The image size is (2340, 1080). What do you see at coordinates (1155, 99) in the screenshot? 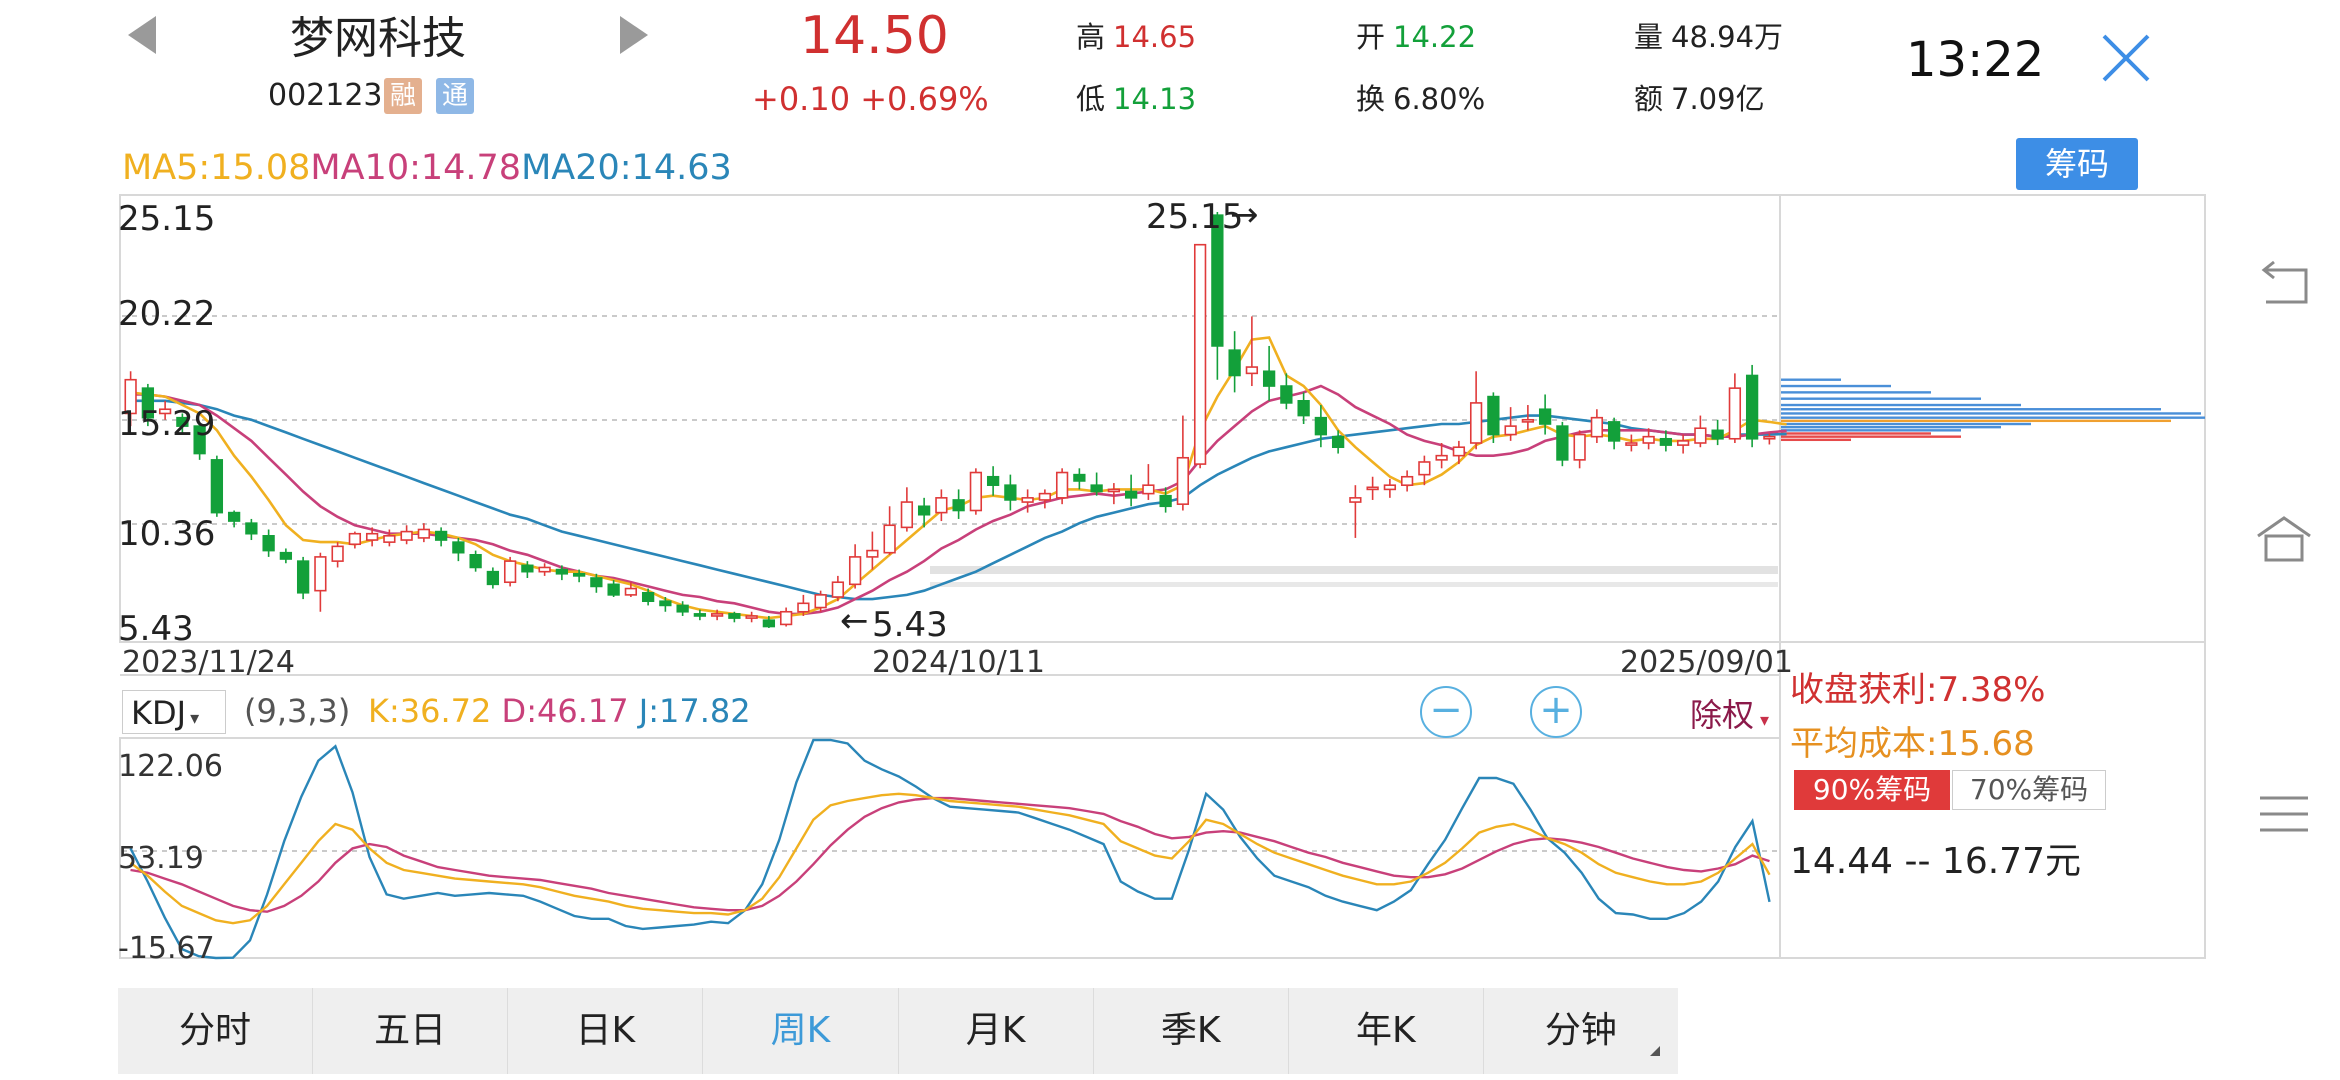
I see `low-value: 14.13` at bounding box center [1155, 99].